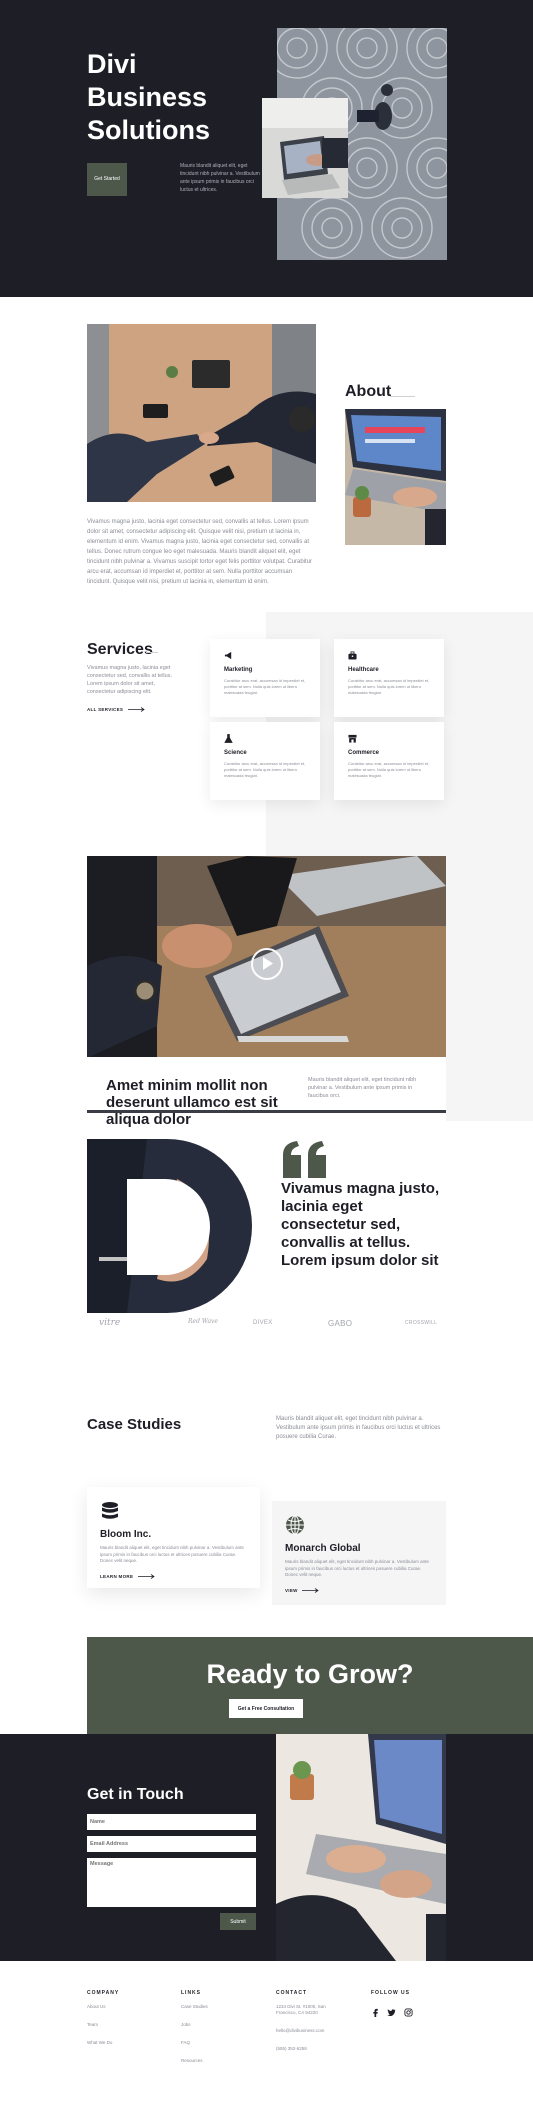 This screenshot has height=2114, width=533. I want to click on footer-link-about: About Us, so click(103, 2007).